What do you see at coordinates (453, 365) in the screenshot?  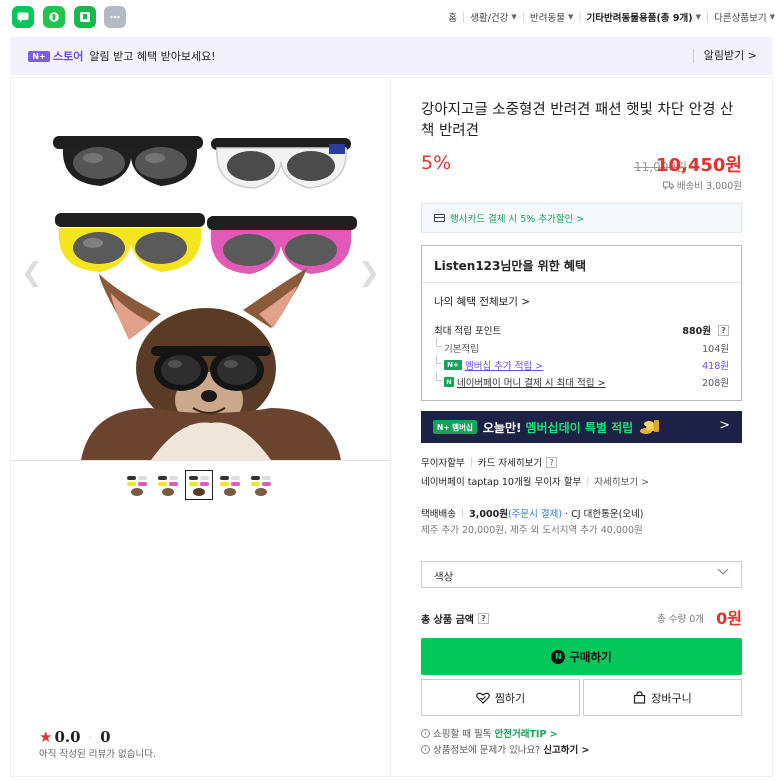 I see `naver-plus-membership-icon: N+` at bounding box center [453, 365].